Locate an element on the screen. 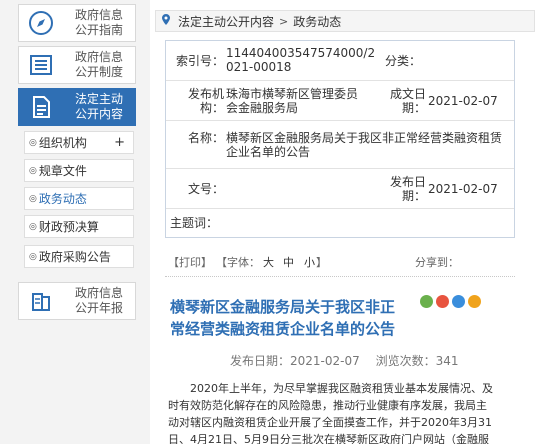  category-label-line2: 公开制度 is located at coordinates (98, 72).